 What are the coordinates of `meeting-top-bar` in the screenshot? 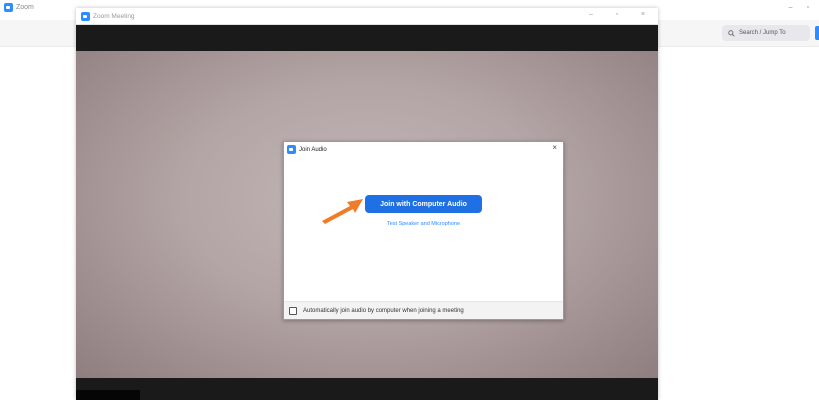 It's located at (367, 38).